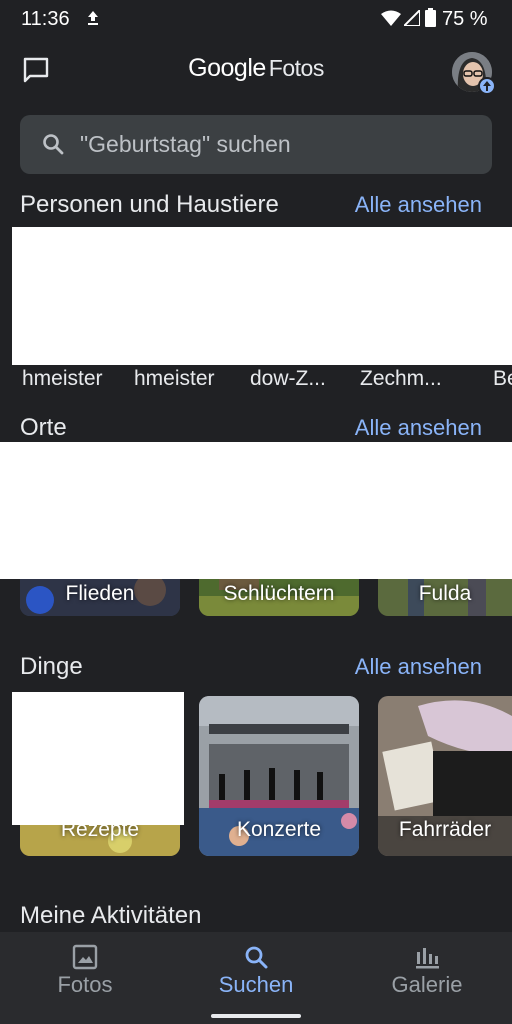 The image size is (512, 1024). I want to click on backup-status-badge, so click(487, 86).